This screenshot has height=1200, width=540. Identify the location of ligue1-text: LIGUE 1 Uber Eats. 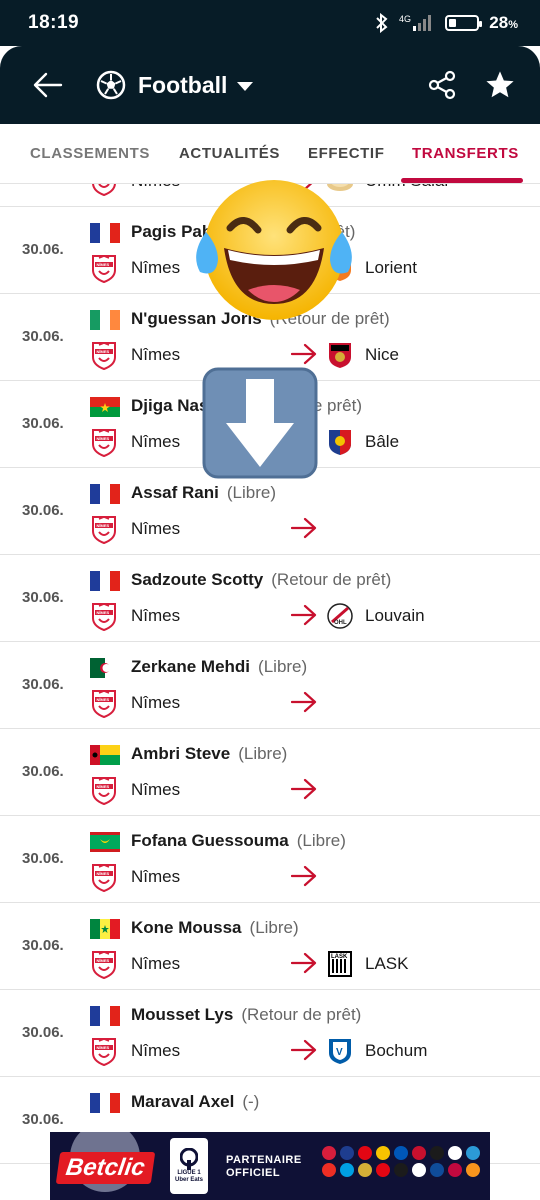
(188, 1176).